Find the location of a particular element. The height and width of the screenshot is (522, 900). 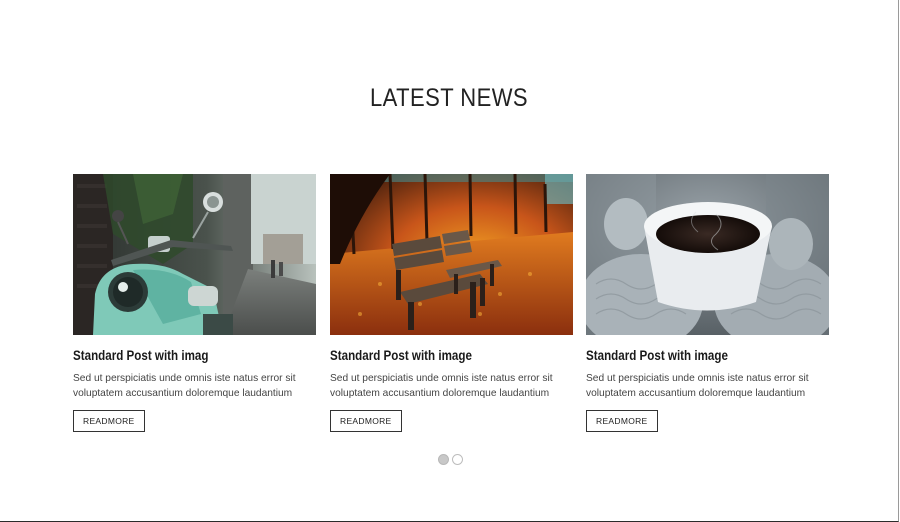

post-title: Standard Post with imag is located at coordinates (177, 357).